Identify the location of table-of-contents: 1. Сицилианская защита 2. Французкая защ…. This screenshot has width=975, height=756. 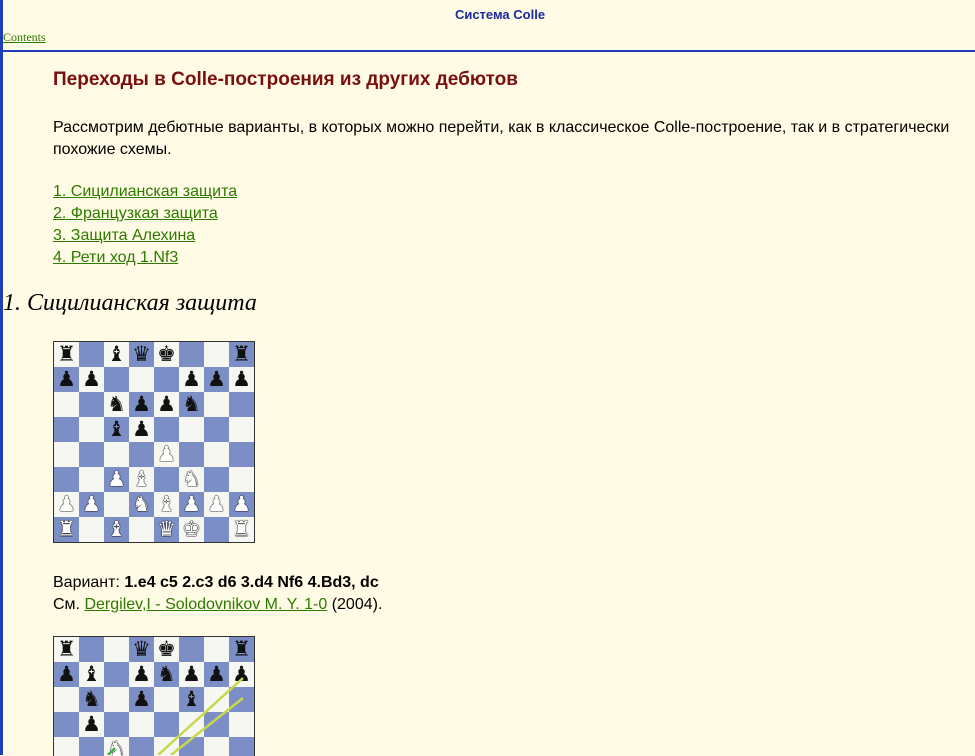
(145, 225).